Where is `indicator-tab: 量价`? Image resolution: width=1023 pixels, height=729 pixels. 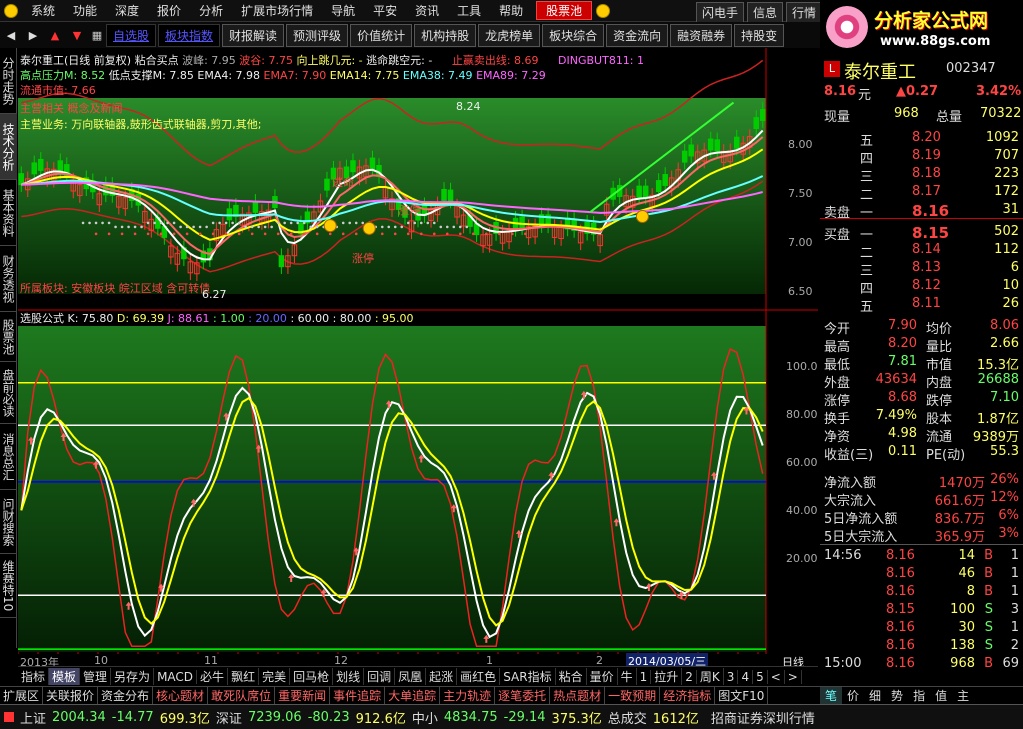 indicator-tab: 量价 is located at coordinates (602, 676).